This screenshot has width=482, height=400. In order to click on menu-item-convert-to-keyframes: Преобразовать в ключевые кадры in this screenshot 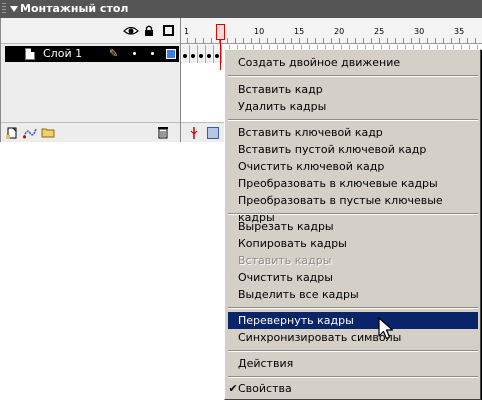, I will do `click(353, 183)`.